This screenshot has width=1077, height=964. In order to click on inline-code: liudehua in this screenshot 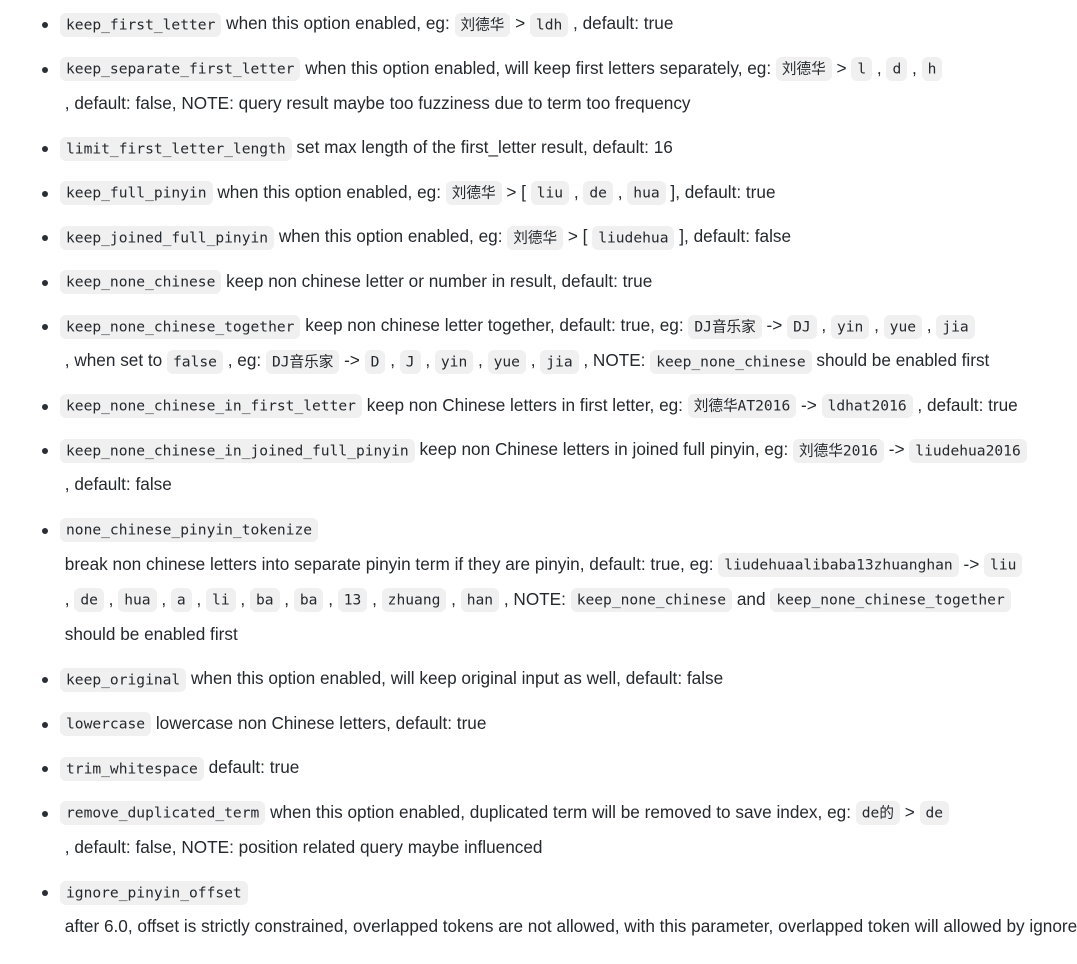, I will do `click(633, 237)`.